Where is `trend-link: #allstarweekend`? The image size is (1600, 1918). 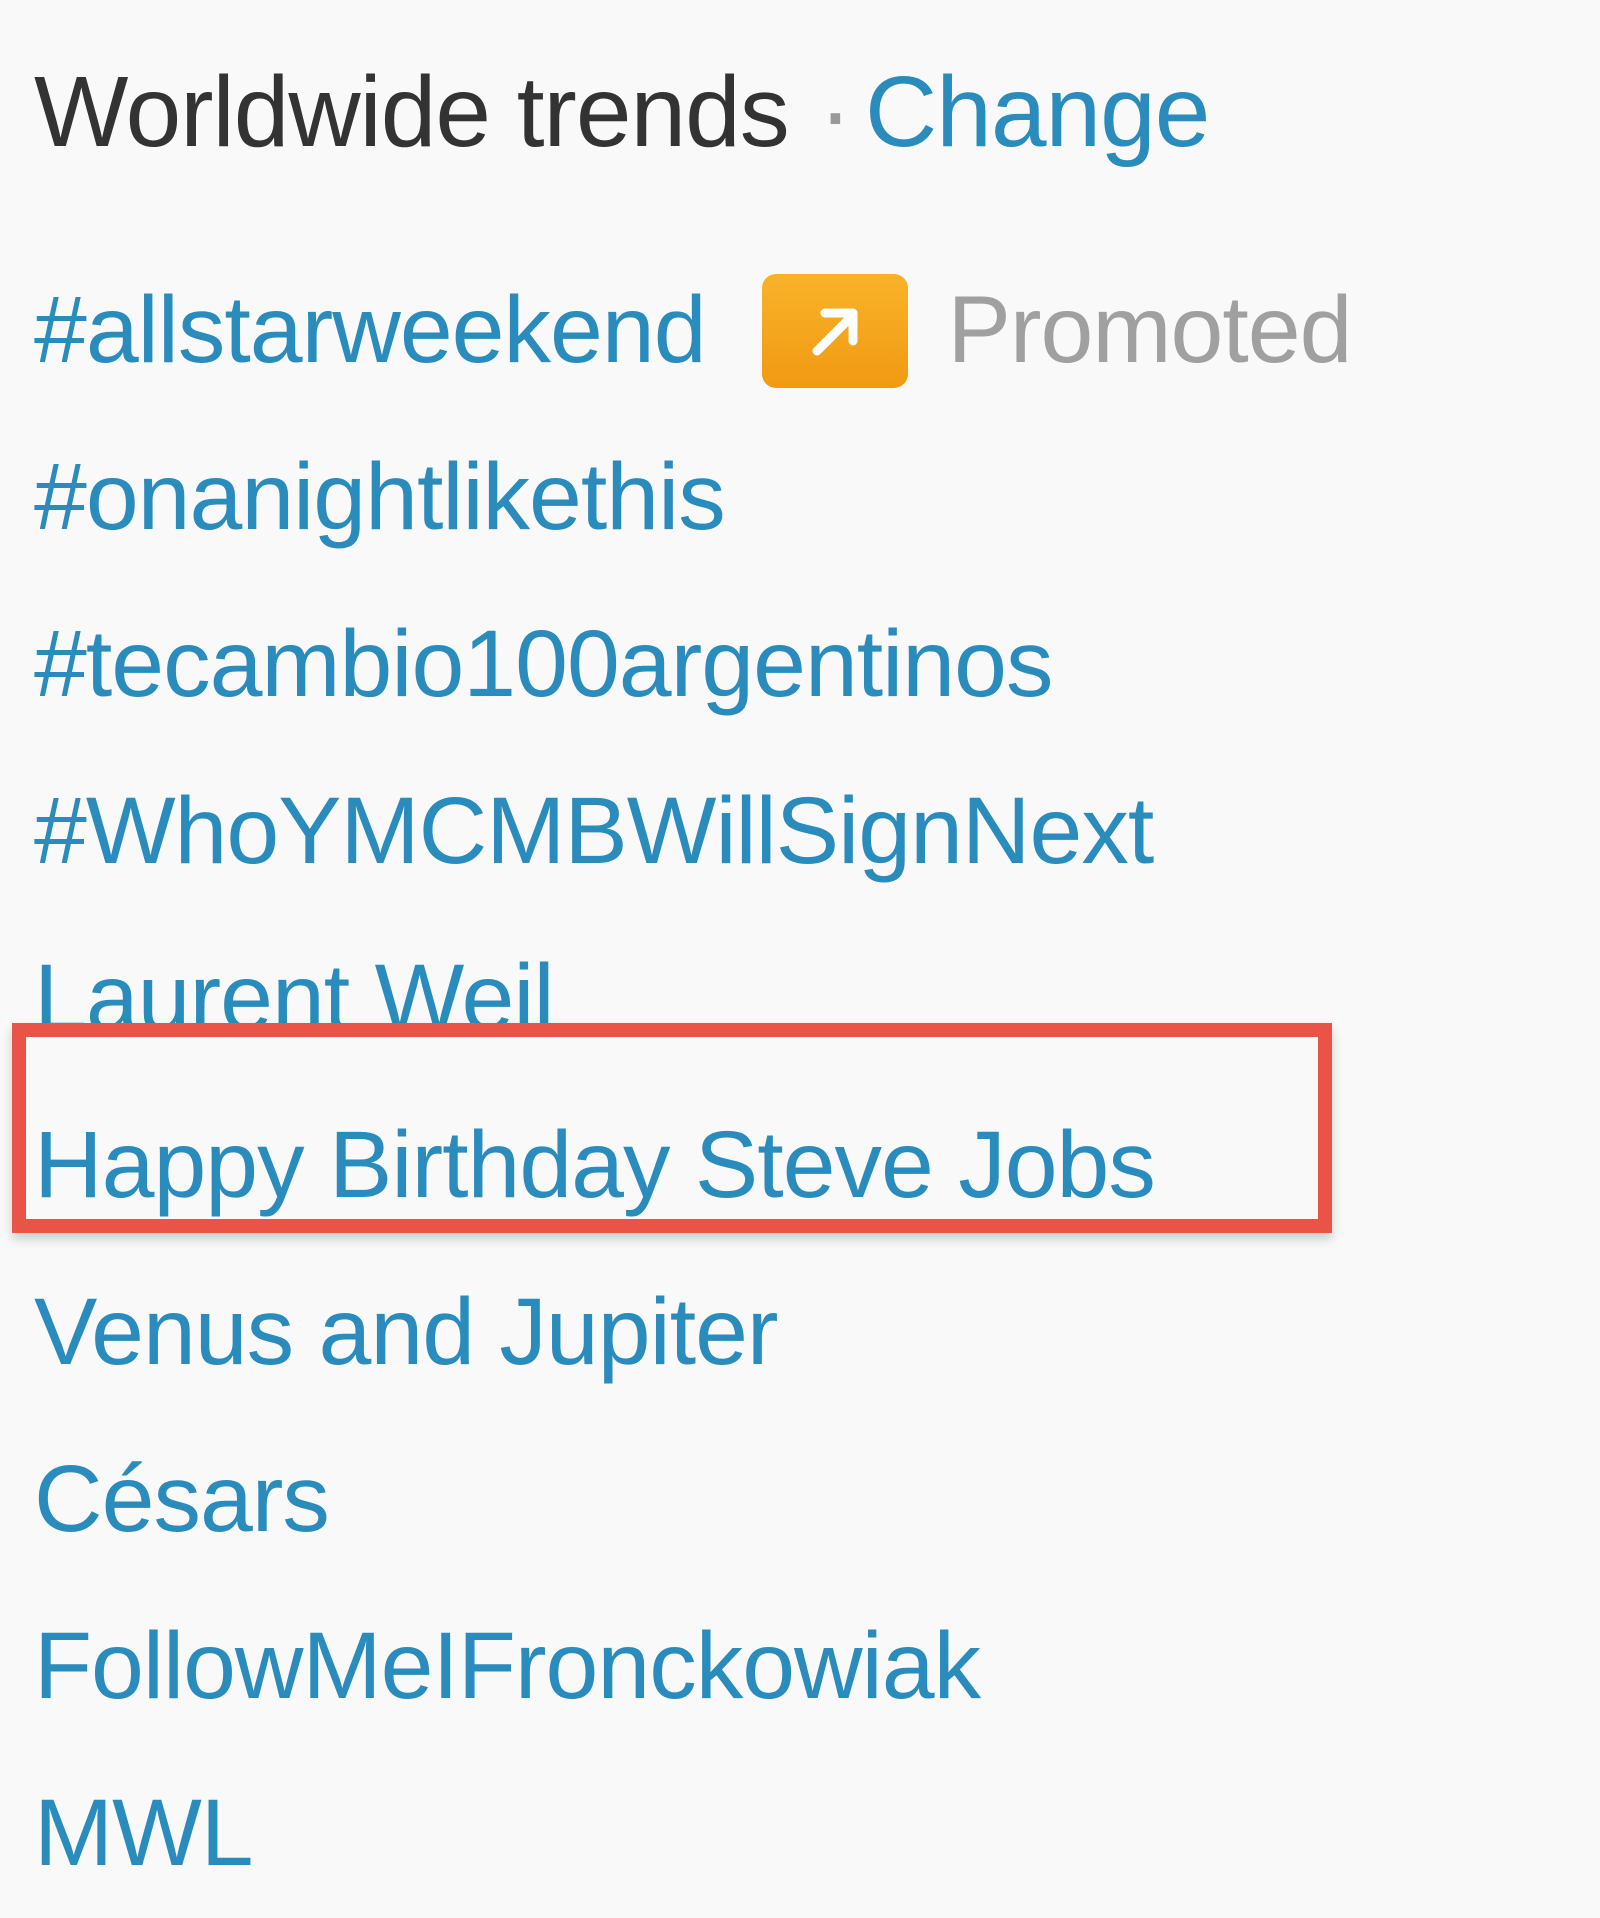
trend-link: #allstarweekend is located at coordinates (370, 330).